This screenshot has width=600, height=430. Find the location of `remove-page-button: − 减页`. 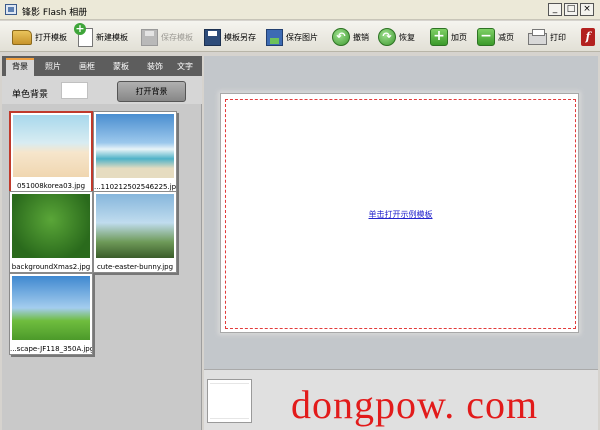

remove-page-button: − 减页 is located at coordinates (495, 37).